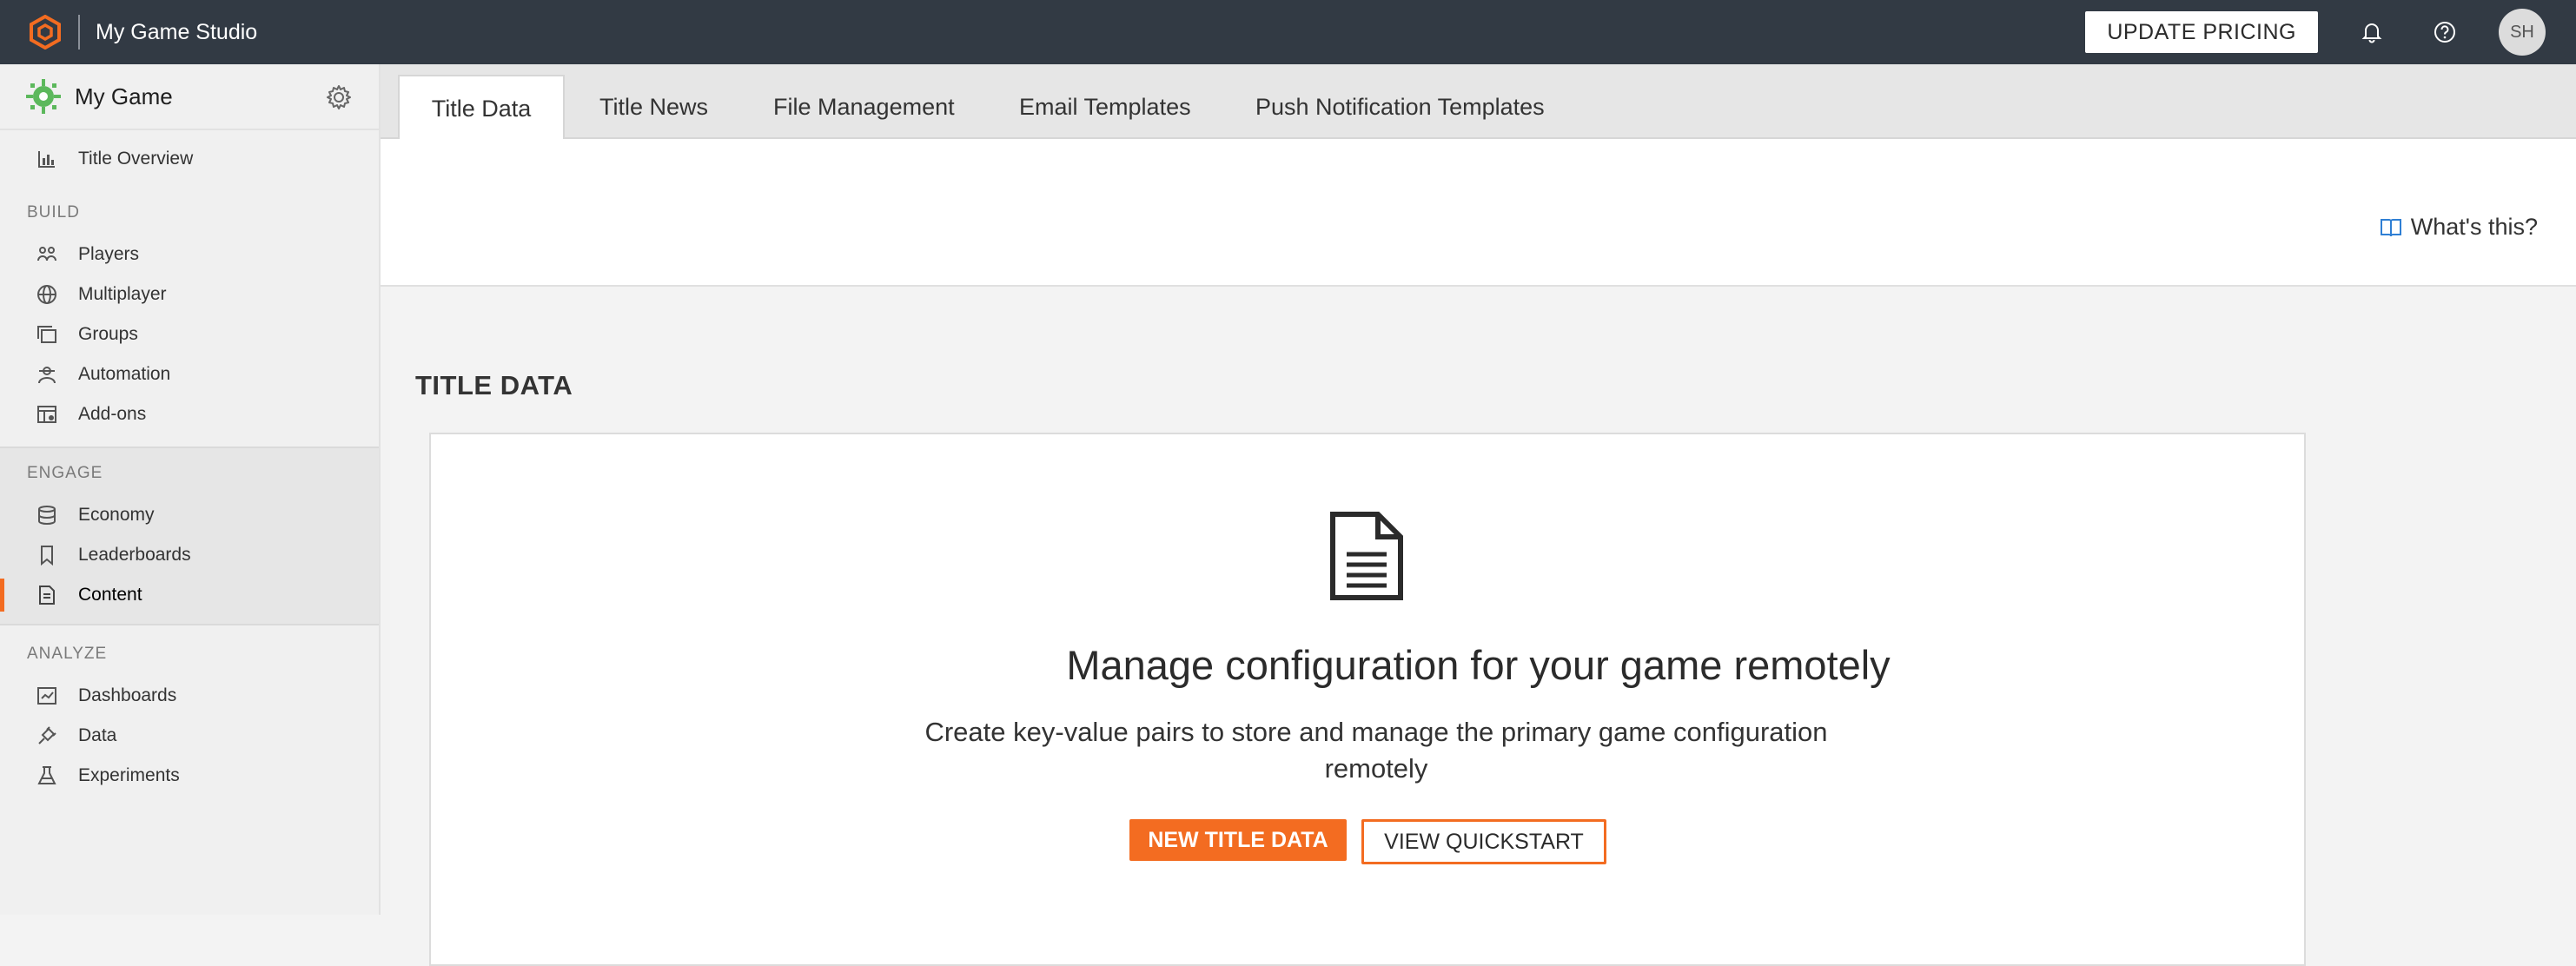 The width and height of the screenshot is (2576, 966). What do you see at coordinates (1288, 32) in the screenshot?
I see `top-bar: My Game Studio UPDATE PRICING SH` at bounding box center [1288, 32].